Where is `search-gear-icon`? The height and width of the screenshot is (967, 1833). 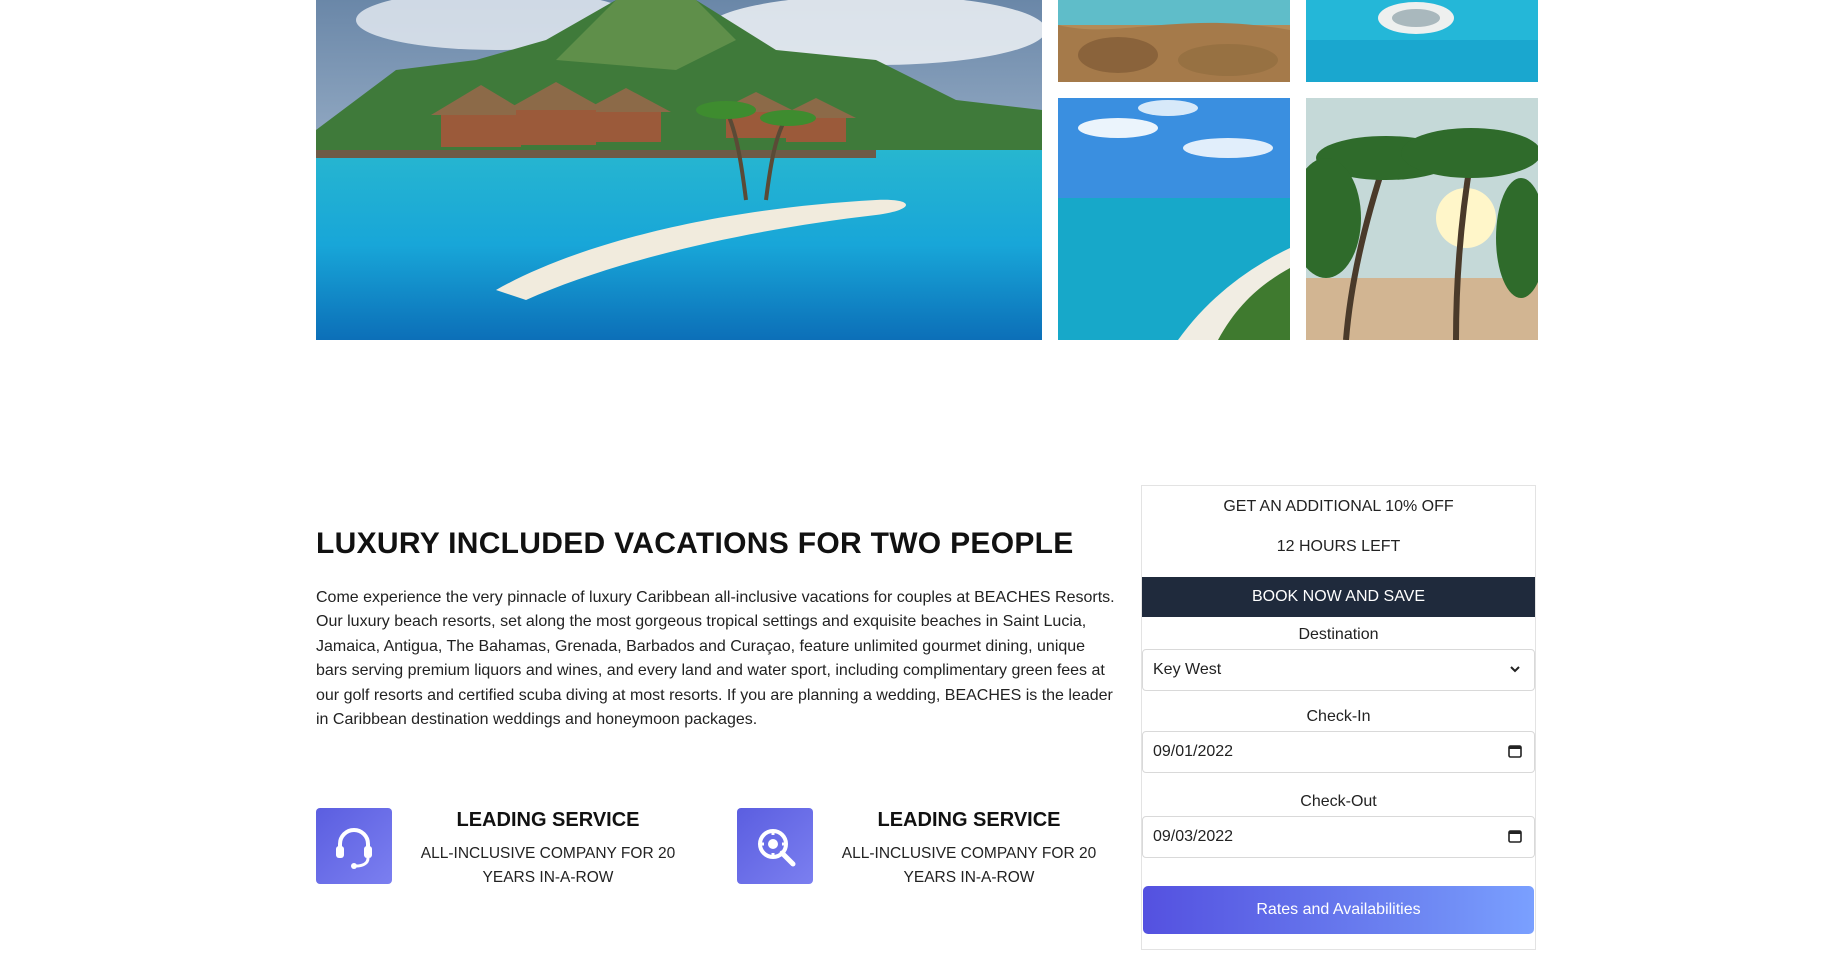
search-gear-icon is located at coordinates (775, 846).